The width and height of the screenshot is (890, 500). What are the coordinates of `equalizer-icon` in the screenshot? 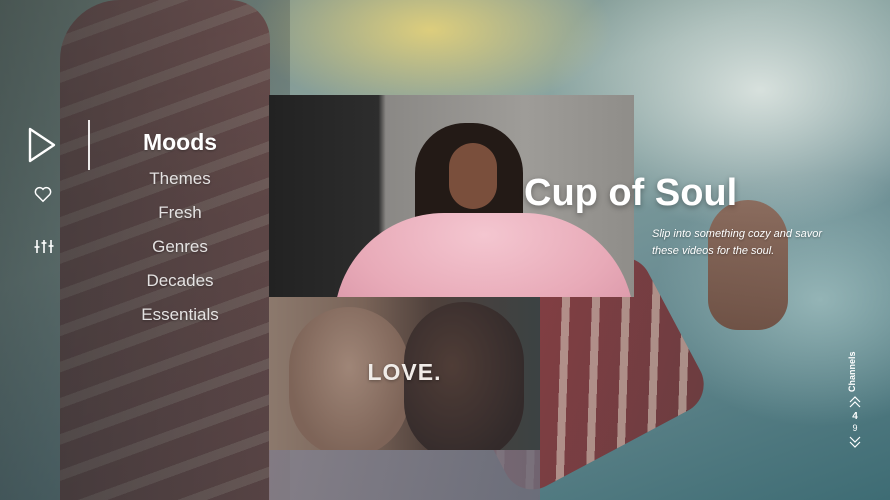 It's located at (44, 246).